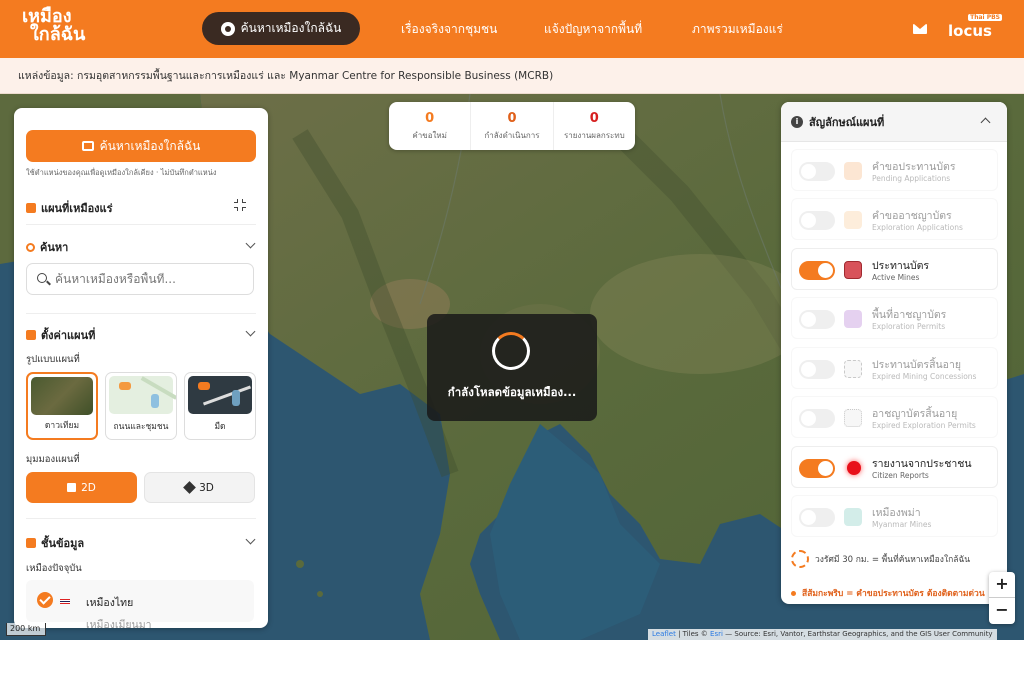  I want to click on radius-ring-icon, so click(800, 559).